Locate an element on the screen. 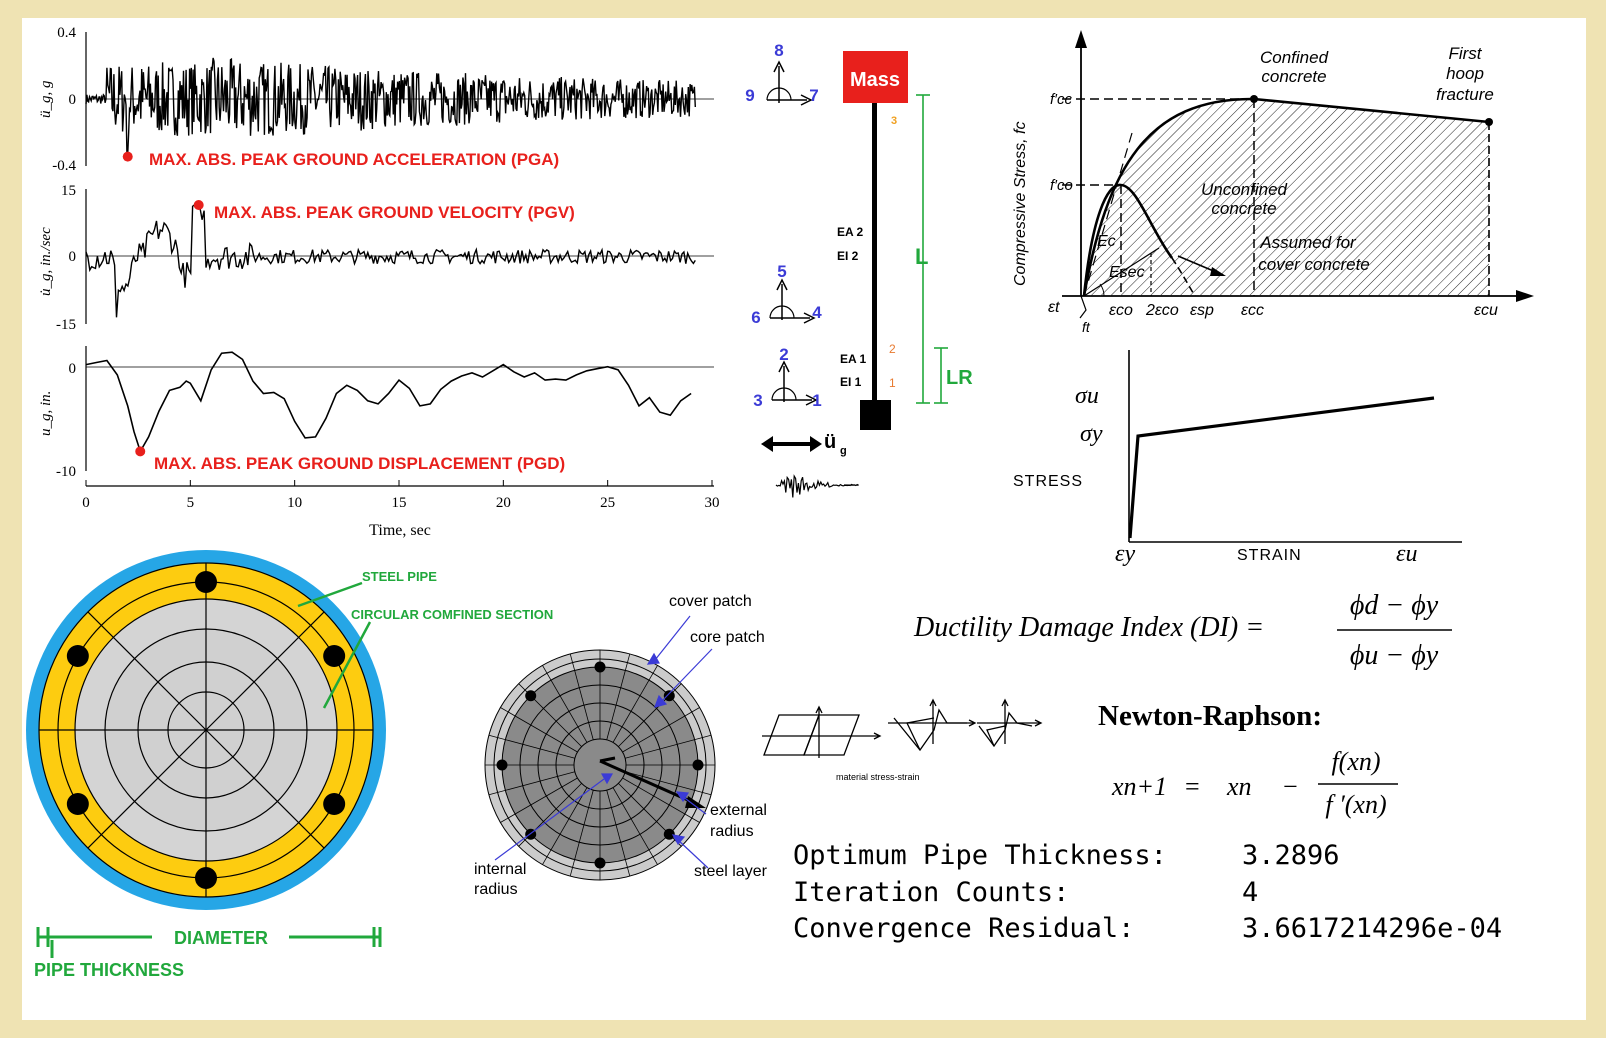 The image size is (1606, 1038). result-label-iterations: Iteration Counts: is located at coordinates (931, 892).